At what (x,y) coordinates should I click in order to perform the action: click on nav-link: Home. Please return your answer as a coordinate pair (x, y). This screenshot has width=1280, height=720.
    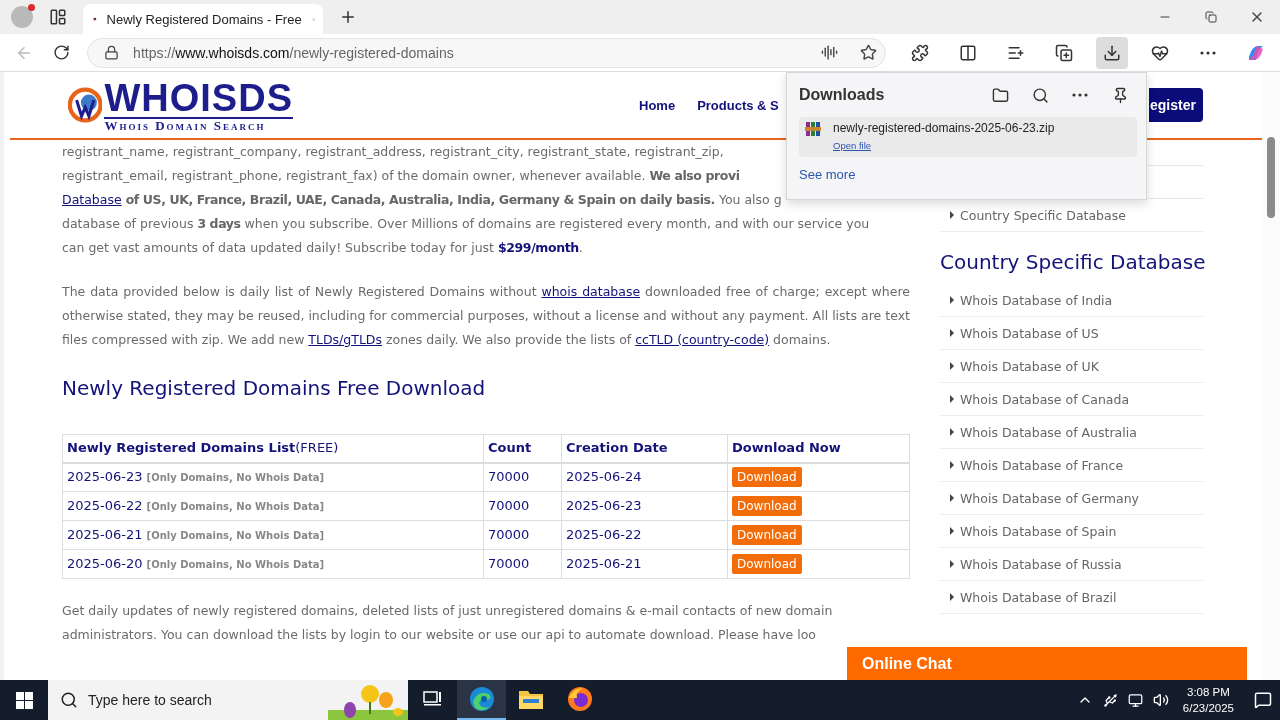
    Looking at the image, I should click on (657, 105).